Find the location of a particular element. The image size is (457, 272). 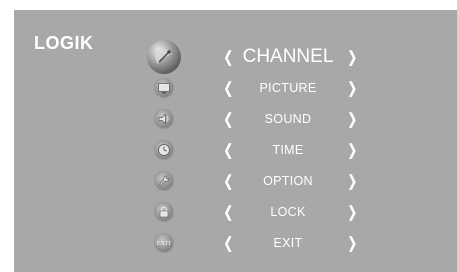

speaker-icon is located at coordinates (164, 119).